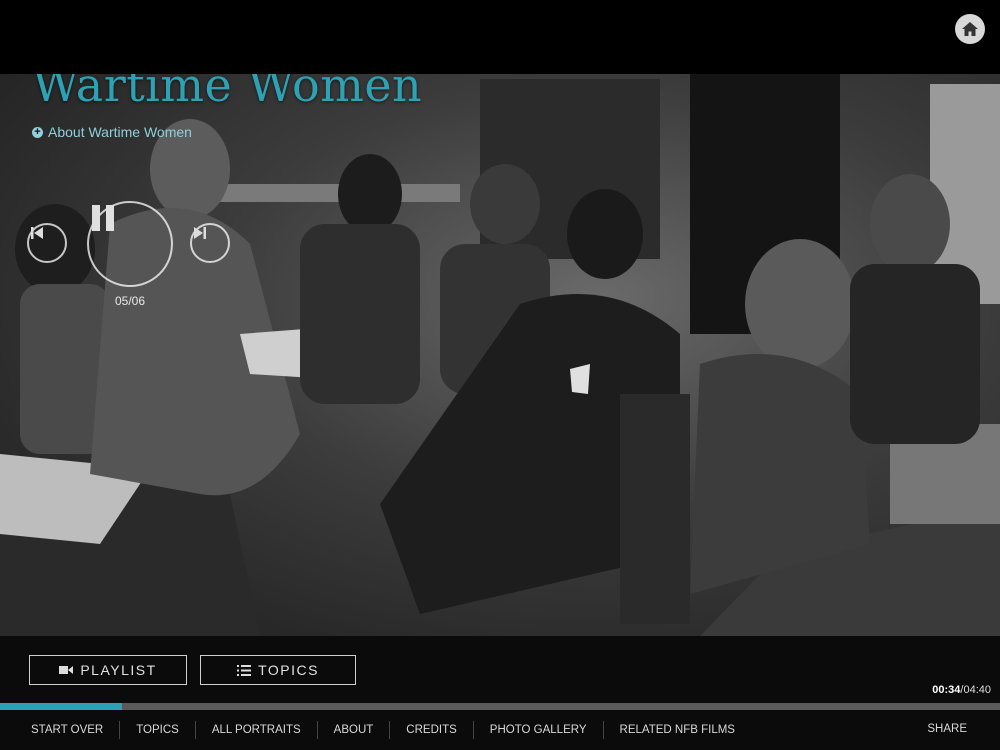  Describe the element at coordinates (210, 243) in the screenshot. I see `next-button` at that location.